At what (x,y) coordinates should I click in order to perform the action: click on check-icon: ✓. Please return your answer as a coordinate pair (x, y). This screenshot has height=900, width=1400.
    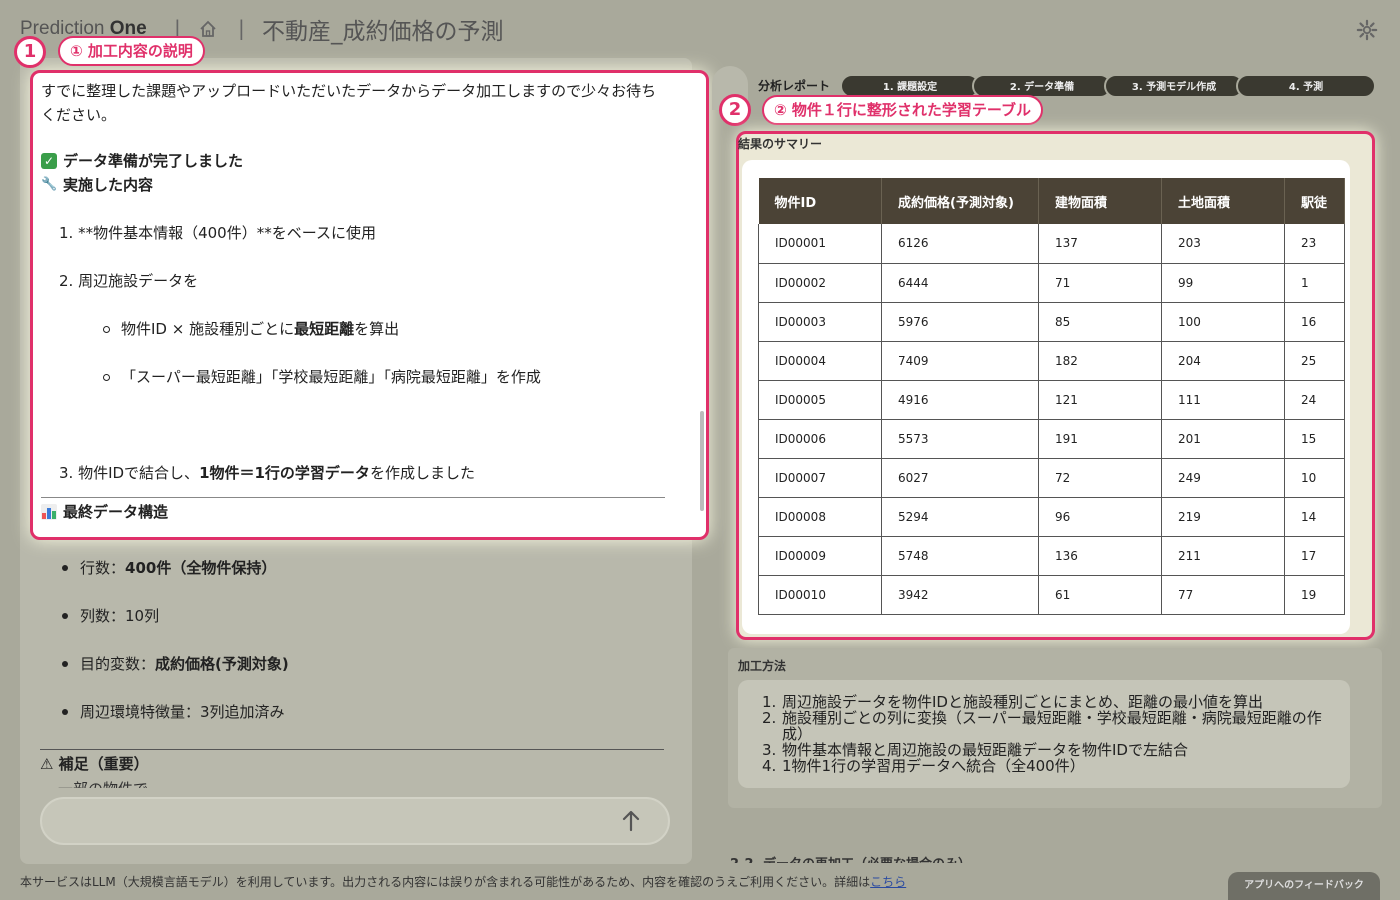
    Looking at the image, I should click on (49, 161).